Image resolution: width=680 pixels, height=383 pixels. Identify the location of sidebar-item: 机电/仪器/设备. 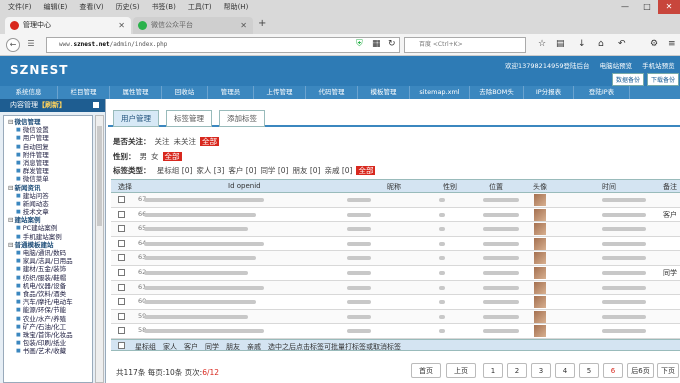
(48, 286).